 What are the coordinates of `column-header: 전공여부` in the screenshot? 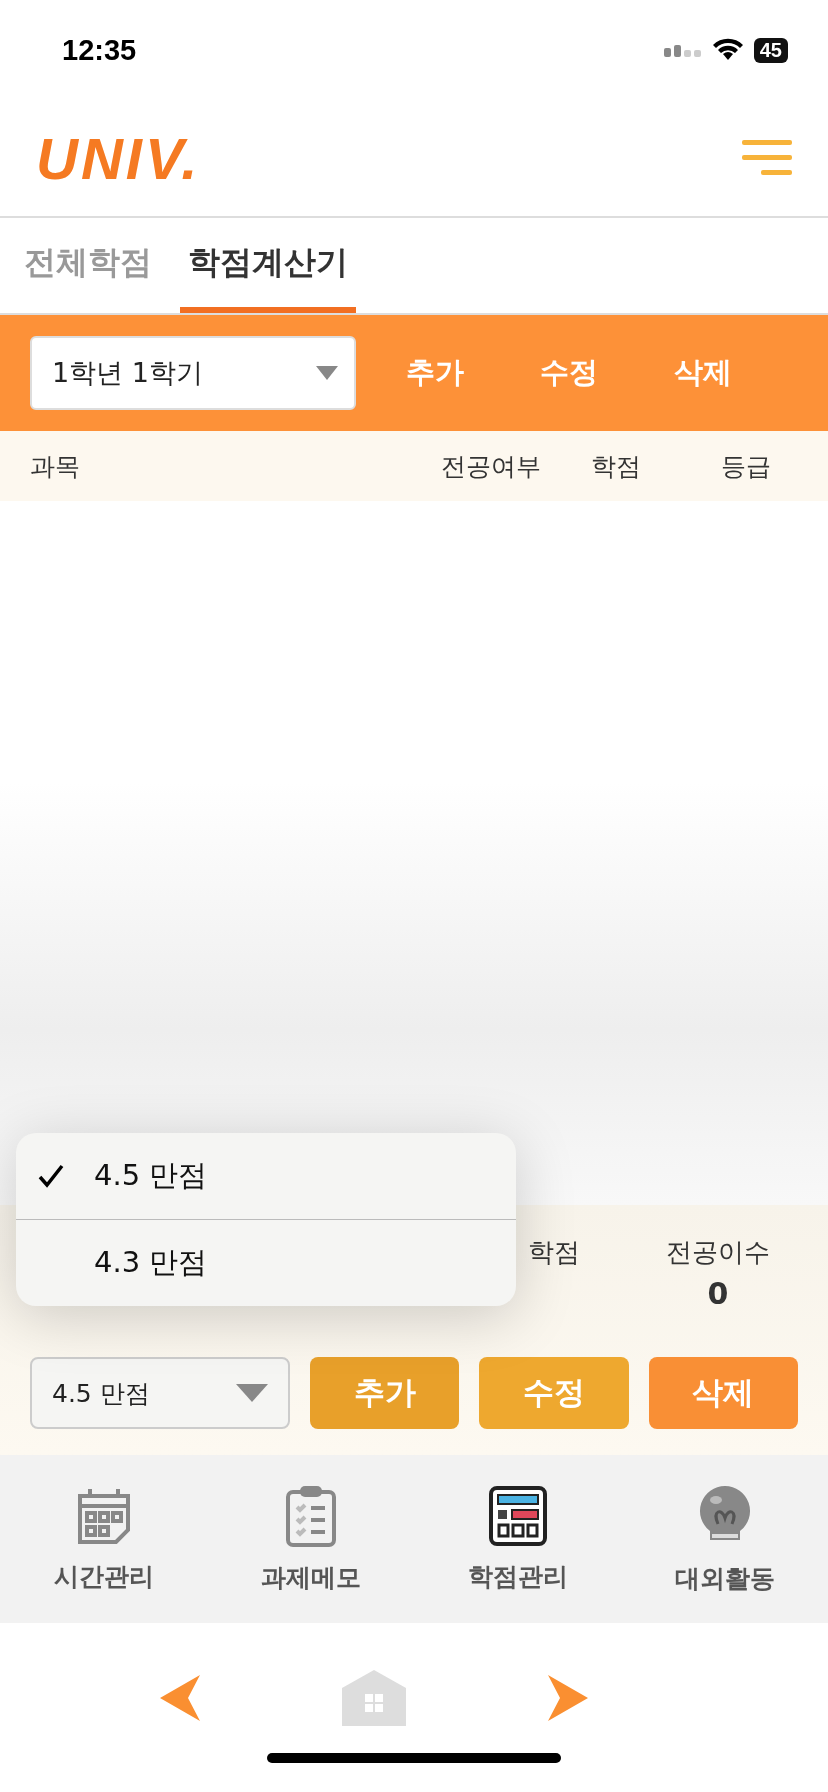 It's located at (491, 466).